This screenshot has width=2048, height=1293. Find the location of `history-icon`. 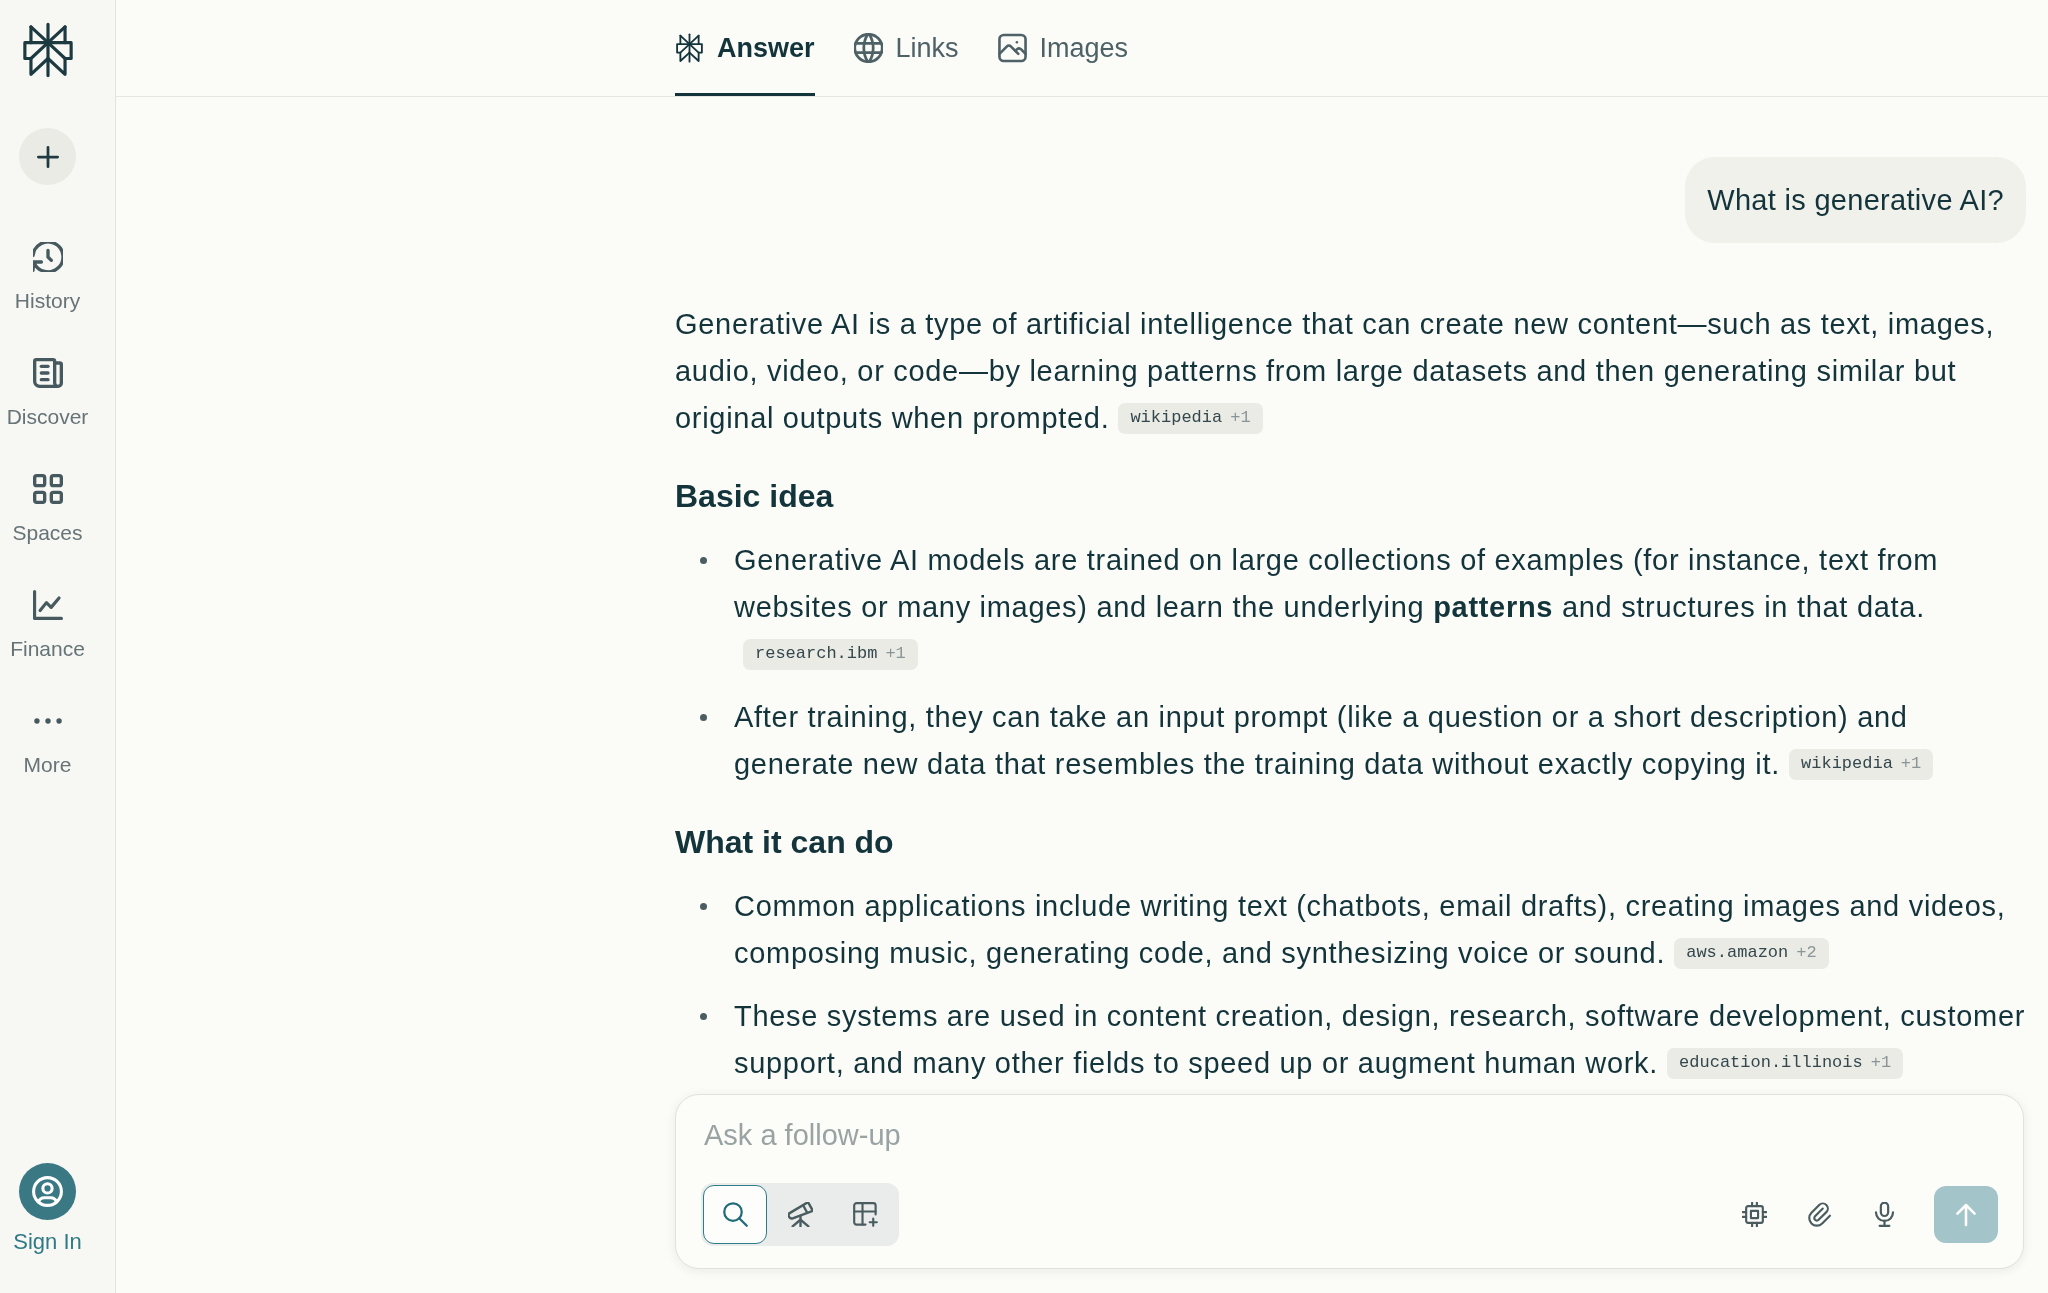

history-icon is located at coordinates (47, 257).